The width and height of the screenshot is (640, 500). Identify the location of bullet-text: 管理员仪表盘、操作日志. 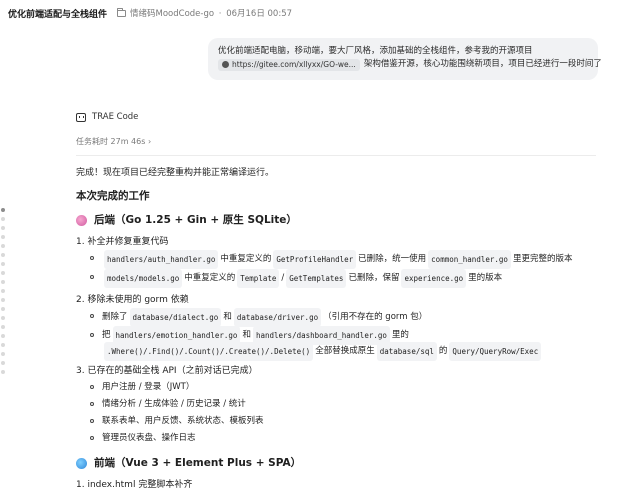
(149, 438).